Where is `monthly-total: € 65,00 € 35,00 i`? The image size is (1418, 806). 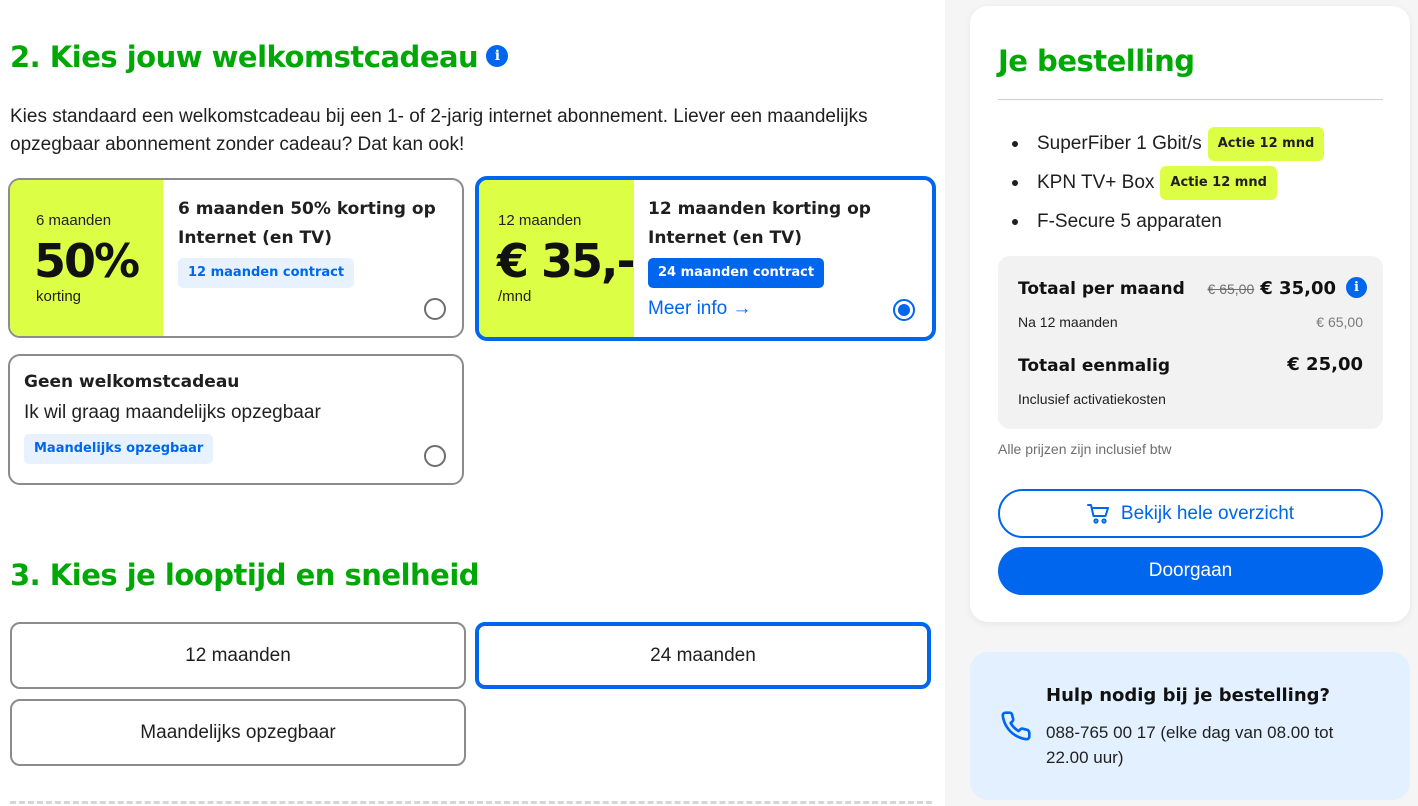
monthly-total: € 65,00 € 35,00 i is located at coordinates (1287, 288).